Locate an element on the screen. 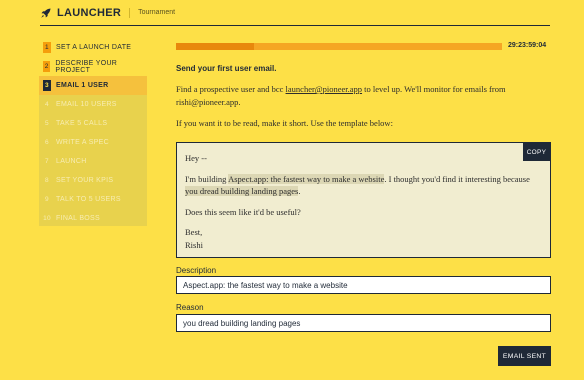  step-number: 3 is located at coordinates (47, 85).